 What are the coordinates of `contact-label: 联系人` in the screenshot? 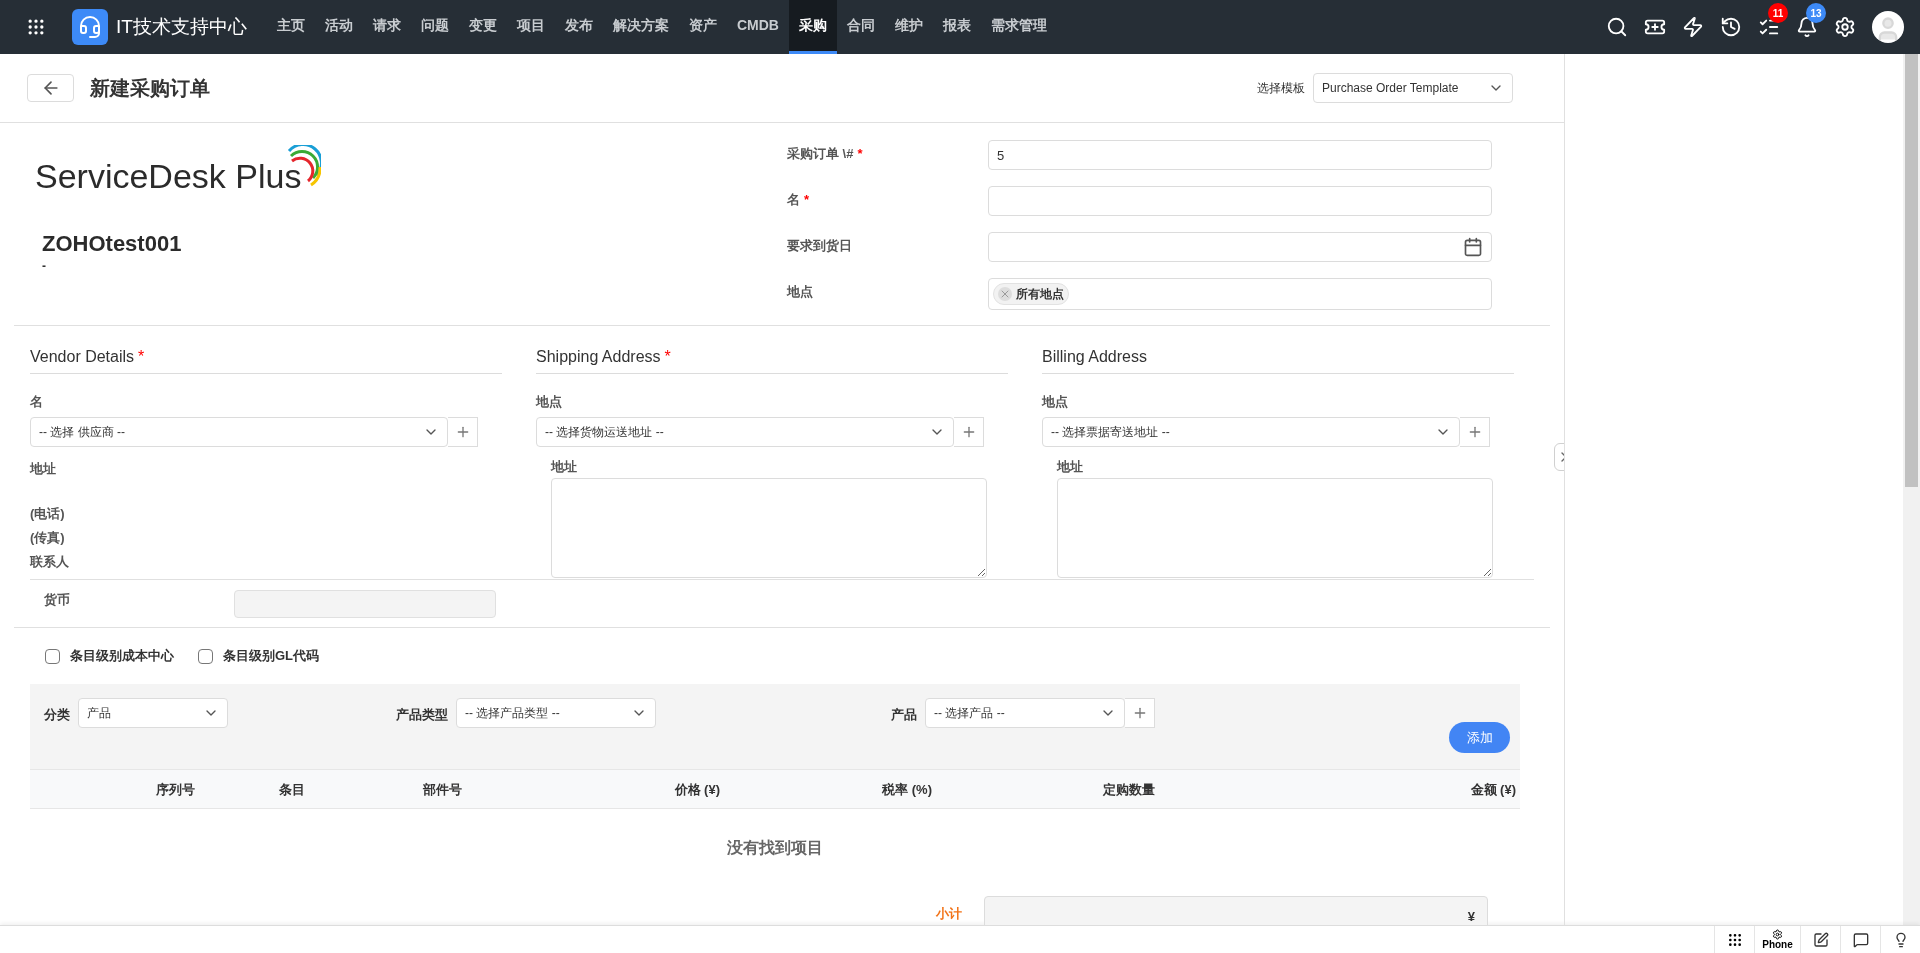 It's located at (49, 562).